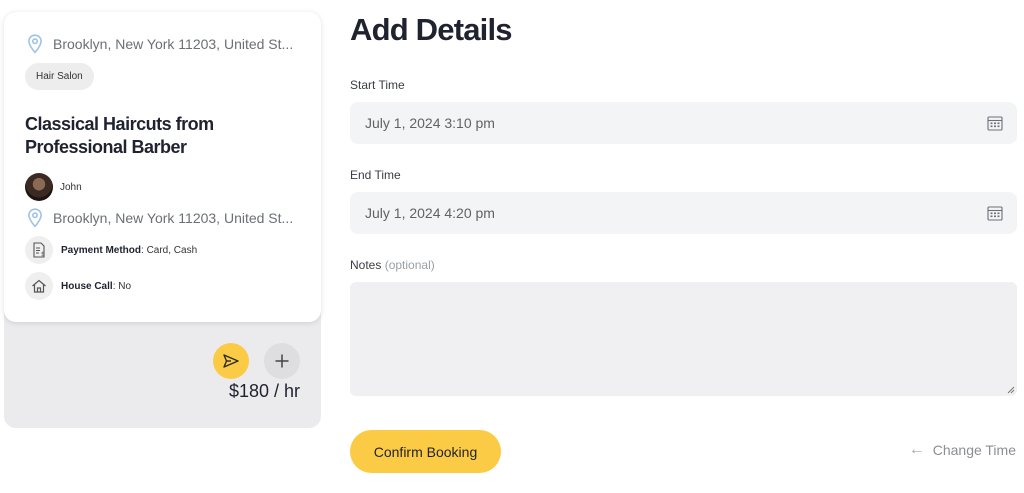  I want to click on change-time-link: ← Change Time, so click(962, 450).